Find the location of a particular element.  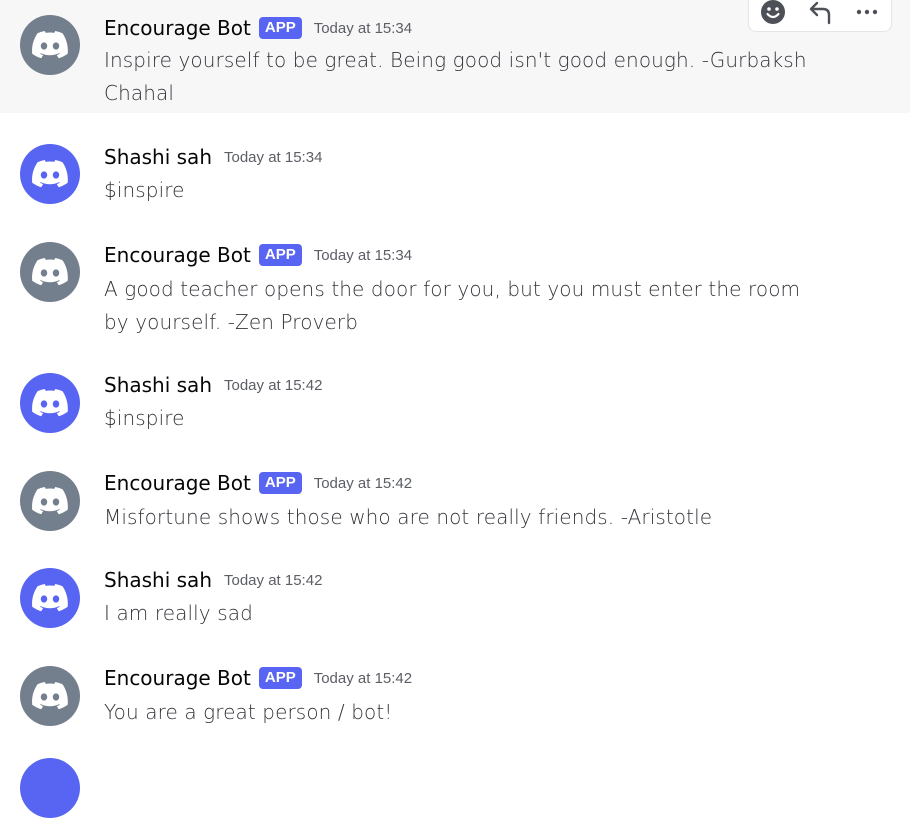

emoji-smile-icon is located at coordinates (772, 12).